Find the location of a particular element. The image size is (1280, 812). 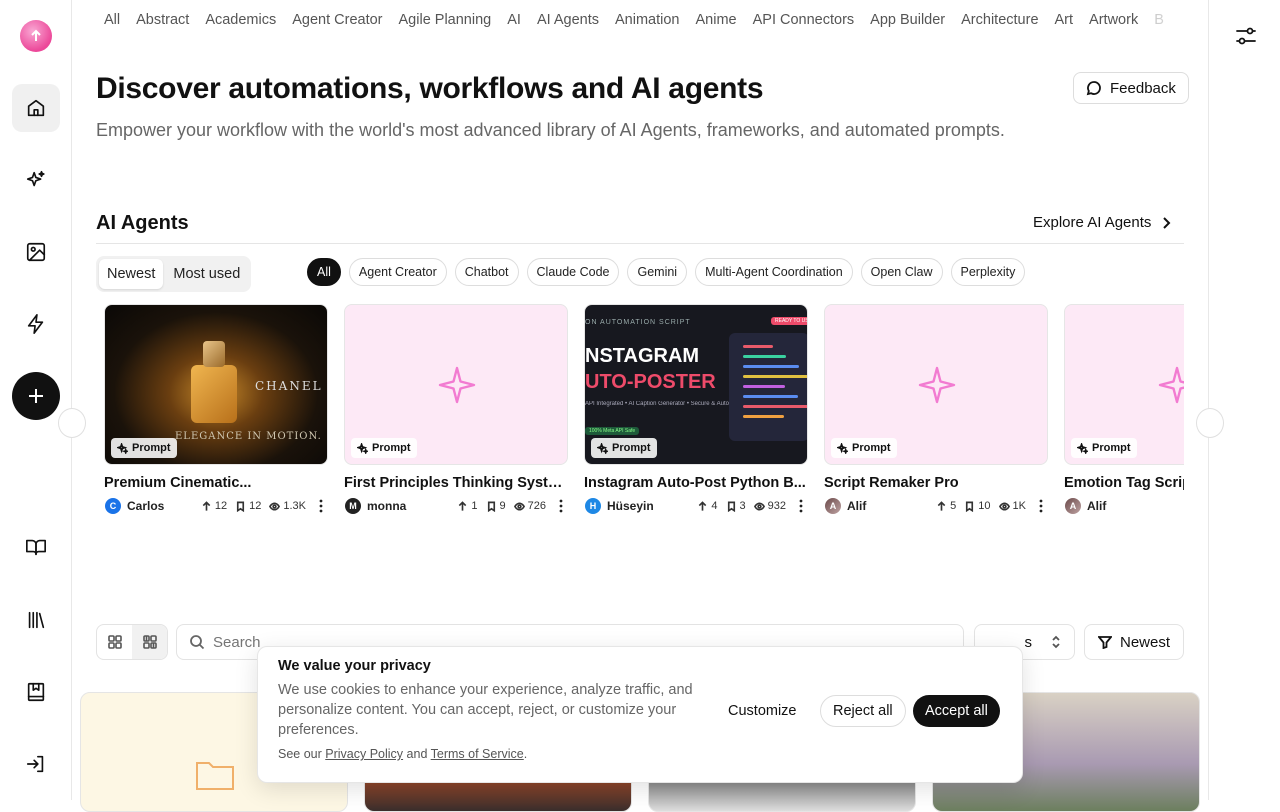

sparkle-icon is located at coordinates (1171, 385).